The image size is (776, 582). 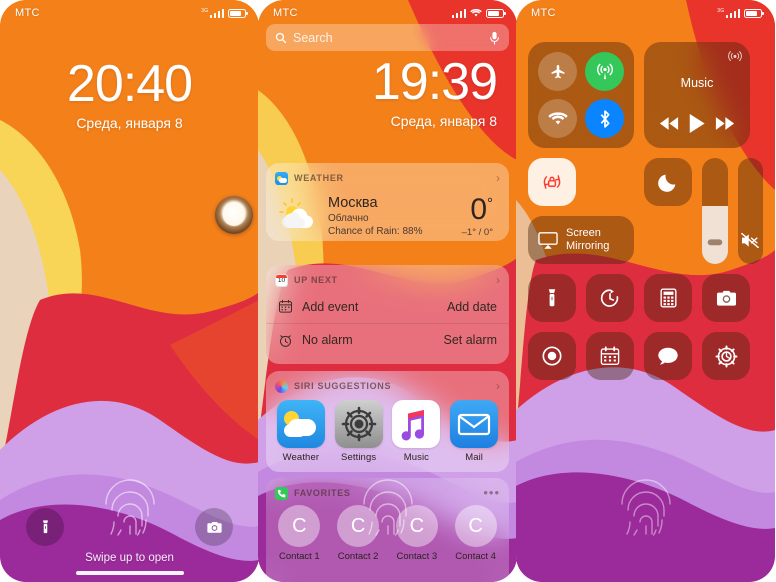 I want to click on camera-button, so click(x=214, y=527).